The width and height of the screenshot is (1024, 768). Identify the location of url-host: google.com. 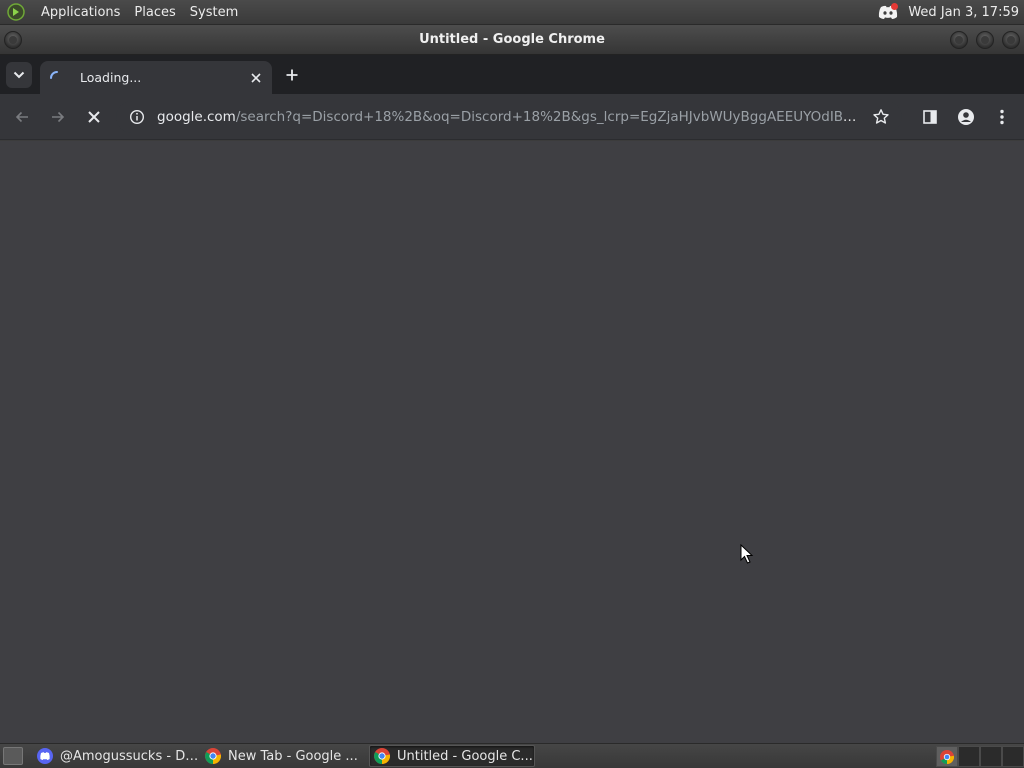
(196, 117).